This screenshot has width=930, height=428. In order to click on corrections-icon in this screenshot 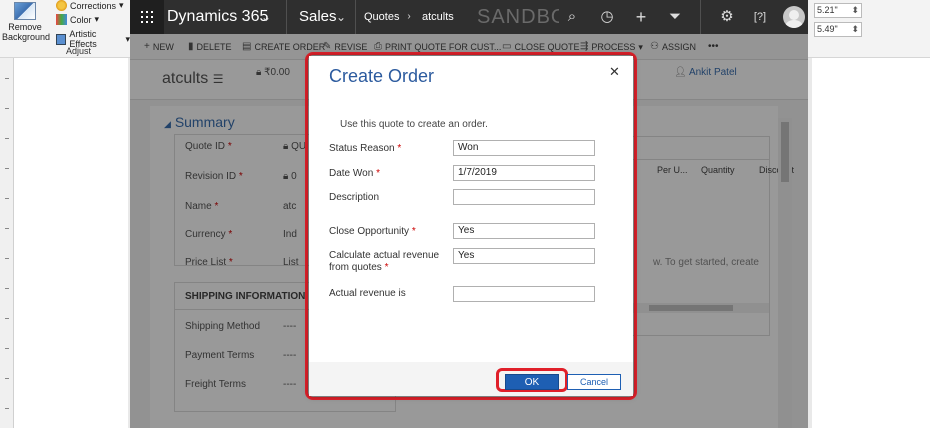, I will do `click(61, 5)`.